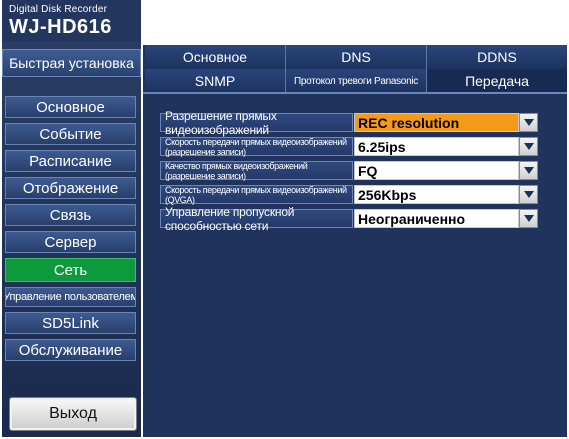  Describe the element at coordinates (71, 63) in the screenshot. I see `quick-setup-button: Быстрая установка` at that location.